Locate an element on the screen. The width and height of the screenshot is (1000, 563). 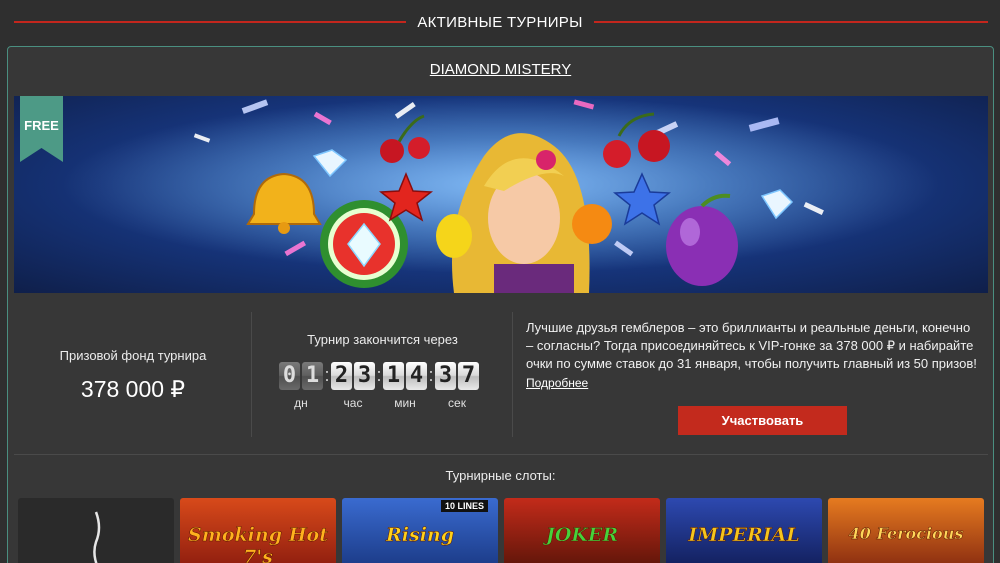
orange-symbol is located at coordinates (592, 224).